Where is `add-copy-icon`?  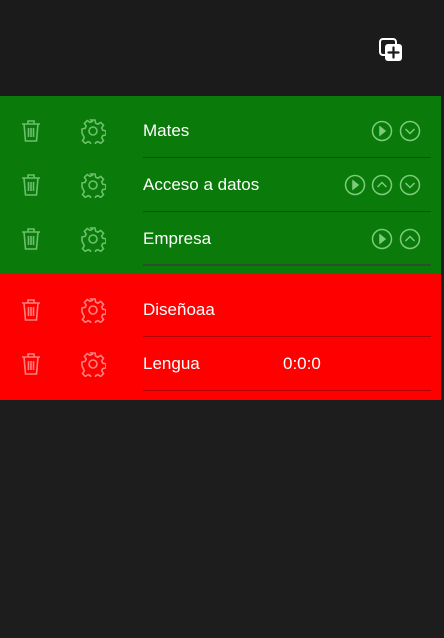
add-copy-icon is located at coordinates (390, 49).